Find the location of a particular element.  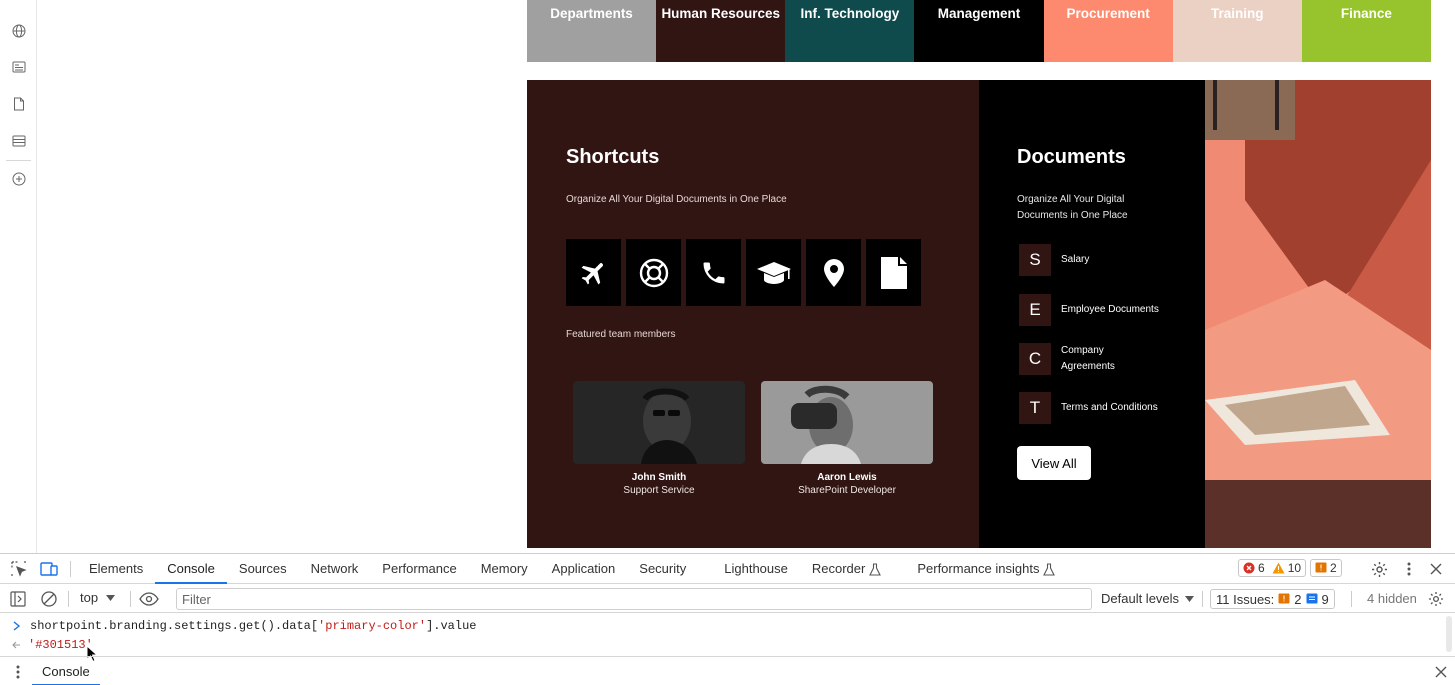

document-item-employee-documents: E Employee Documents is located at coordinates (1095, 310).